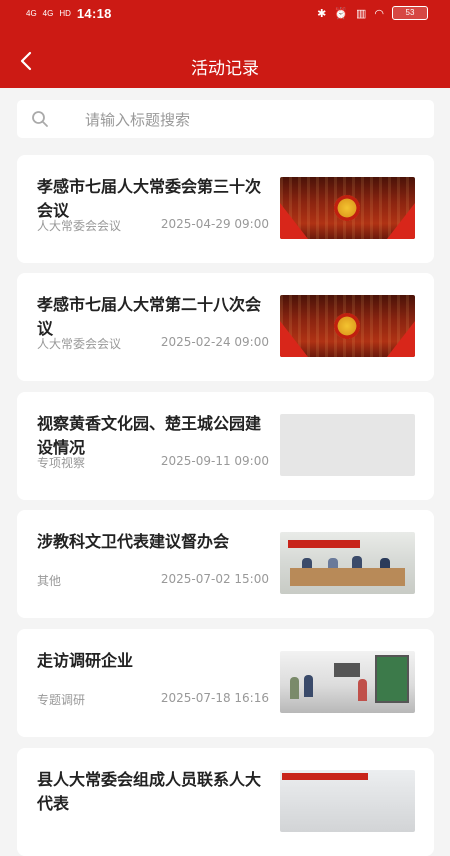 The height and width of the screenshot is (856, 450). What do you see at coordinates (61, 463) in the screenshot?
I see `record-category: 专项视察` at bounding box center [61, 463].